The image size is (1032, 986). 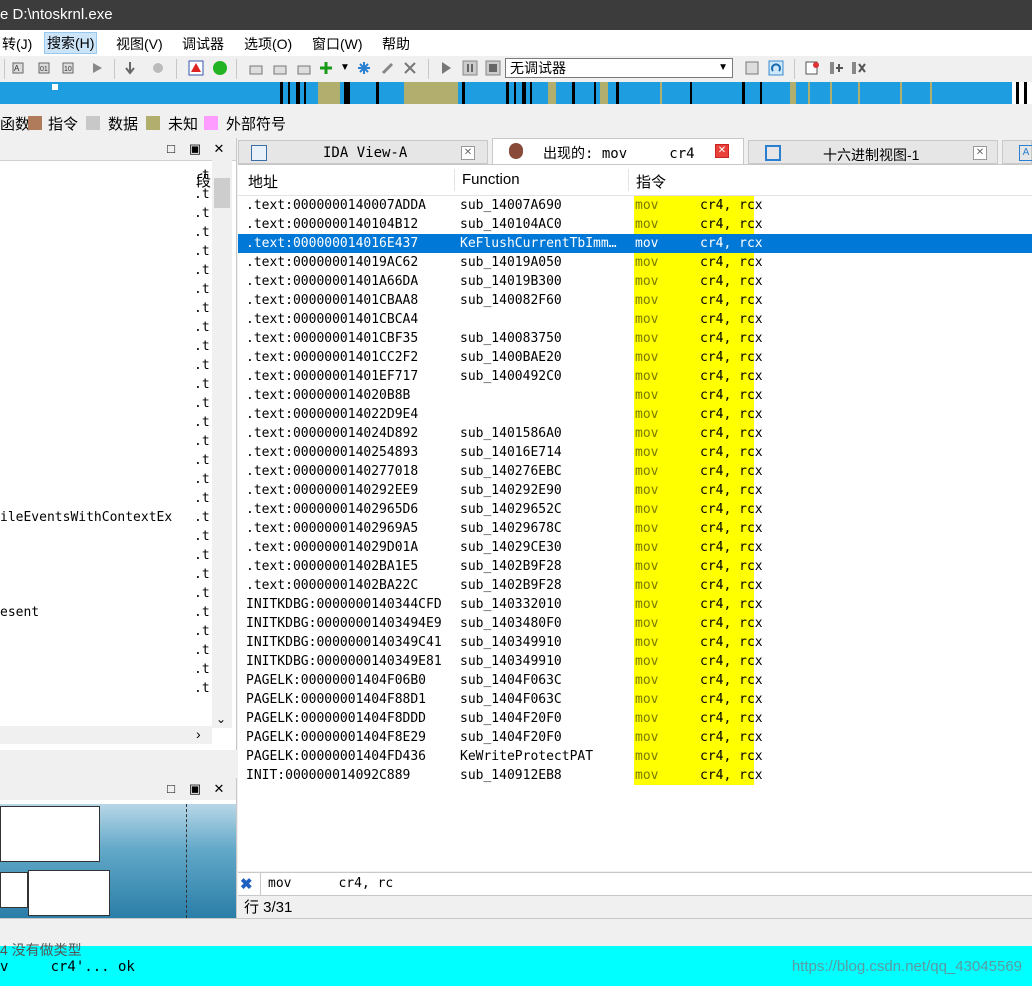 I want to click on search-next-icon, so click(x=98, y=68).